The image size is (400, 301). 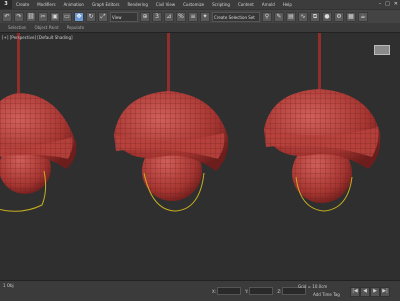 I want to click on coordinate-display: X: Y: Z:, so click(x=259, y=291).